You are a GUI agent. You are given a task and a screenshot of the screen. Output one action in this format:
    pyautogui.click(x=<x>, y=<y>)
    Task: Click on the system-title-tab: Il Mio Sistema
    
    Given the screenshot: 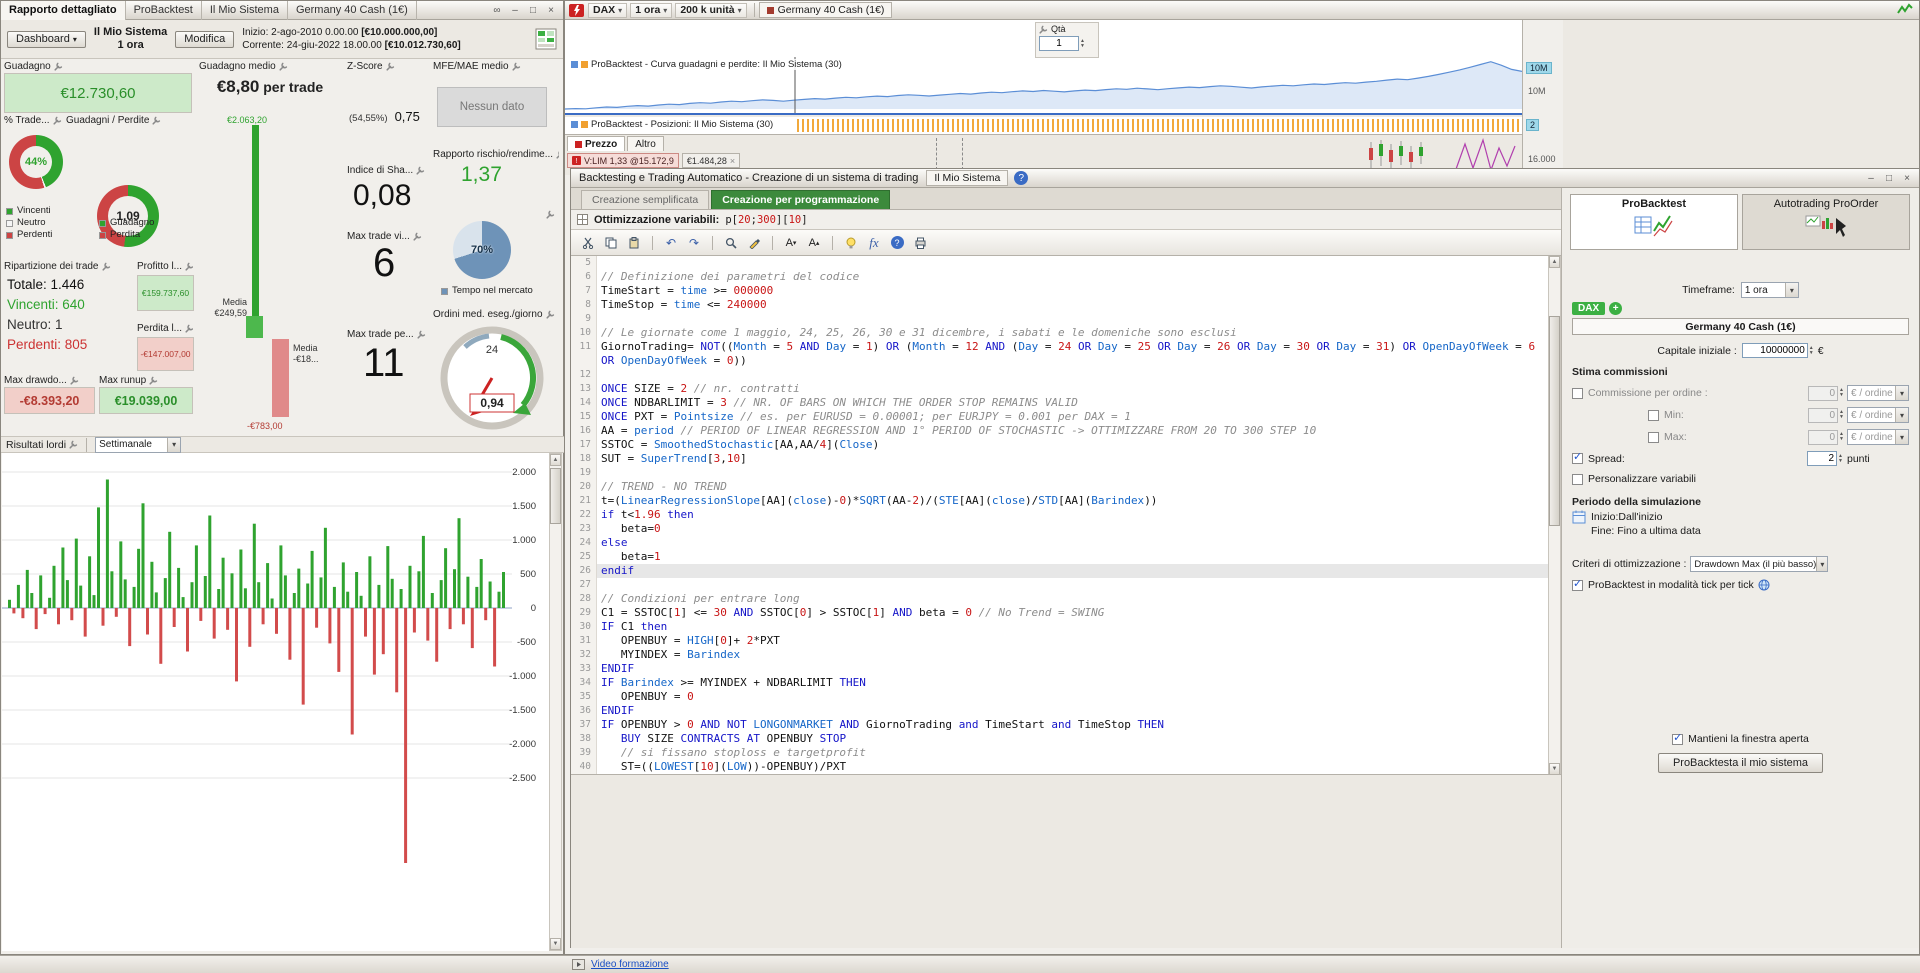 What is the action you would take?
    pyautogui.click(x=967, y=178)
    